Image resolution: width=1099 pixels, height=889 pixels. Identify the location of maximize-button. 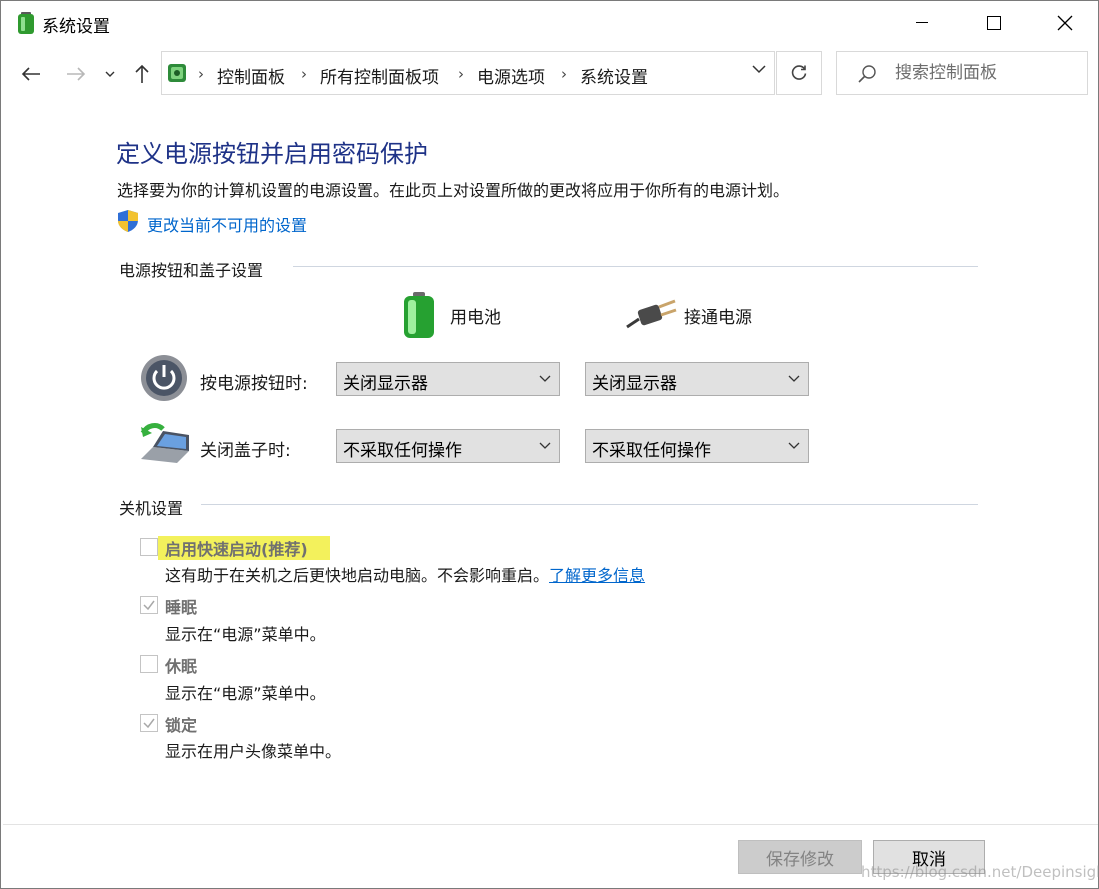
(994, 23).